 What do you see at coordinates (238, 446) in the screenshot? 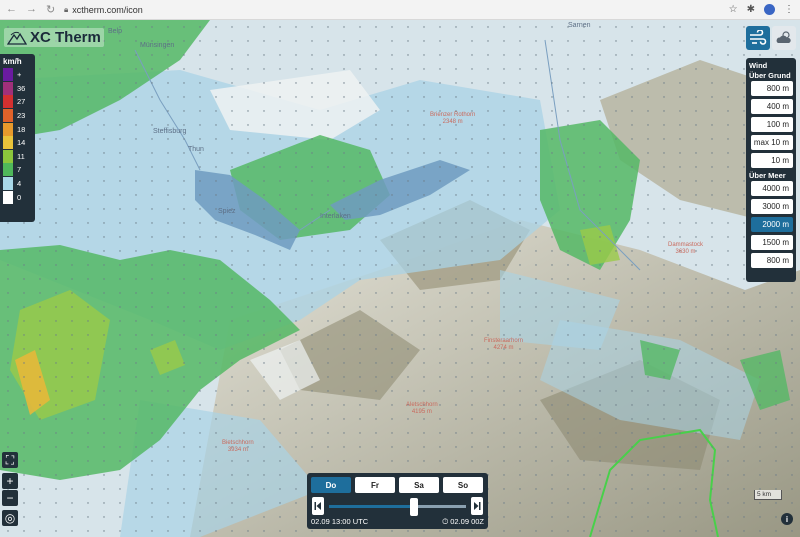
I see `peak-label: Bietschhorn 3934 m` at bounding box center [238, 446].